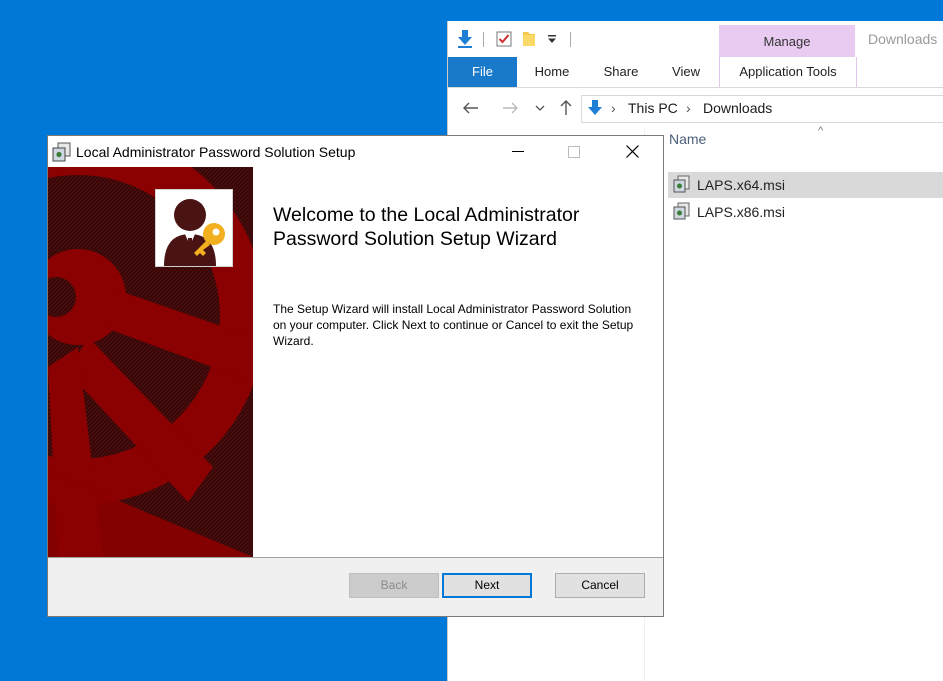 The width and height of the screenshot is (943, 681). What do you see at coordinates (686, 72) in the screenshot?
I see `tab-view: View` at bounding box center [686, 72].